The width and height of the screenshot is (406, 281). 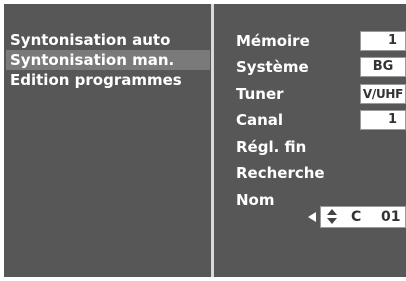 What do you see at coordinates (108, 40) in the screenshot?
I see `menu-item-syntonisation-auto: Syntonisation auto` at bounding box center [108, 40].